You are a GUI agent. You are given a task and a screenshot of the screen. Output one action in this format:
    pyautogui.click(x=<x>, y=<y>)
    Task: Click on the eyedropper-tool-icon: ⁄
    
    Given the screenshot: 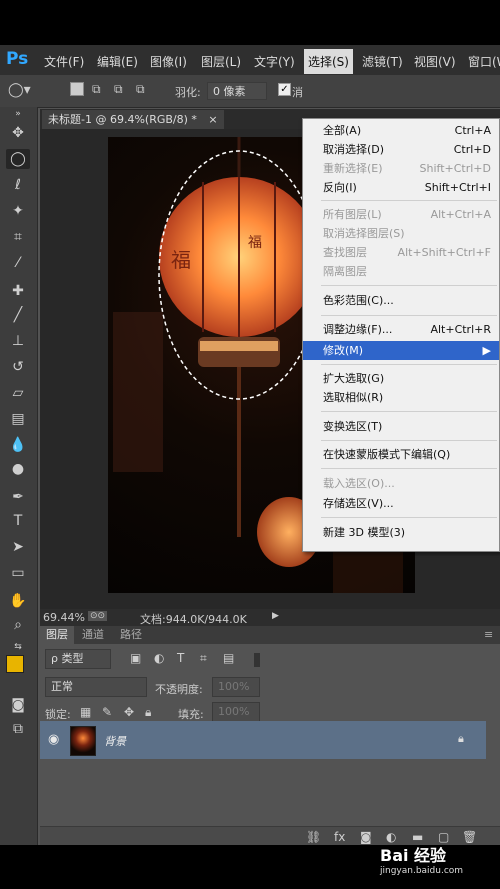 What is the action you would take?
    pyautogui.click(x=18, y=263)
    